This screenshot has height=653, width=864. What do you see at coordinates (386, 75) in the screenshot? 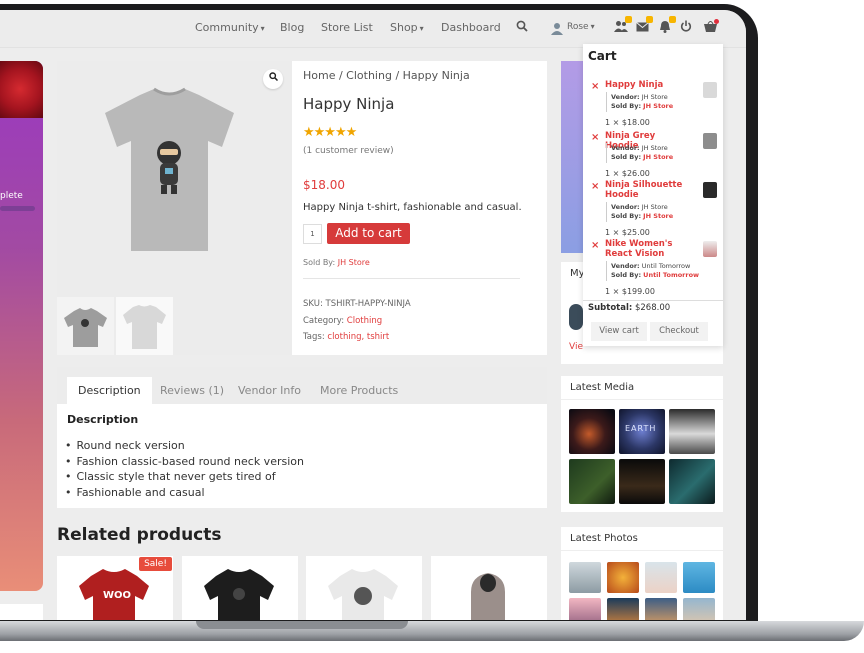
I see `breadcrumb: Home / Clothing / Happy Ninja` at bounding box center [386, 75].